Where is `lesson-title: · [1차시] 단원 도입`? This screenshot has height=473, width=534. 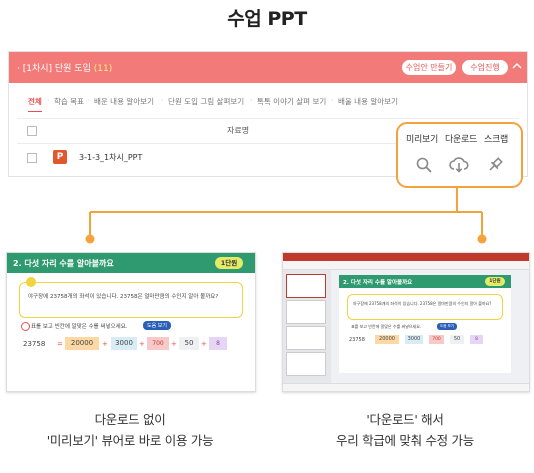 lesson-title: · [1차시] 단원 도입 is located at coordinates (54, 69).